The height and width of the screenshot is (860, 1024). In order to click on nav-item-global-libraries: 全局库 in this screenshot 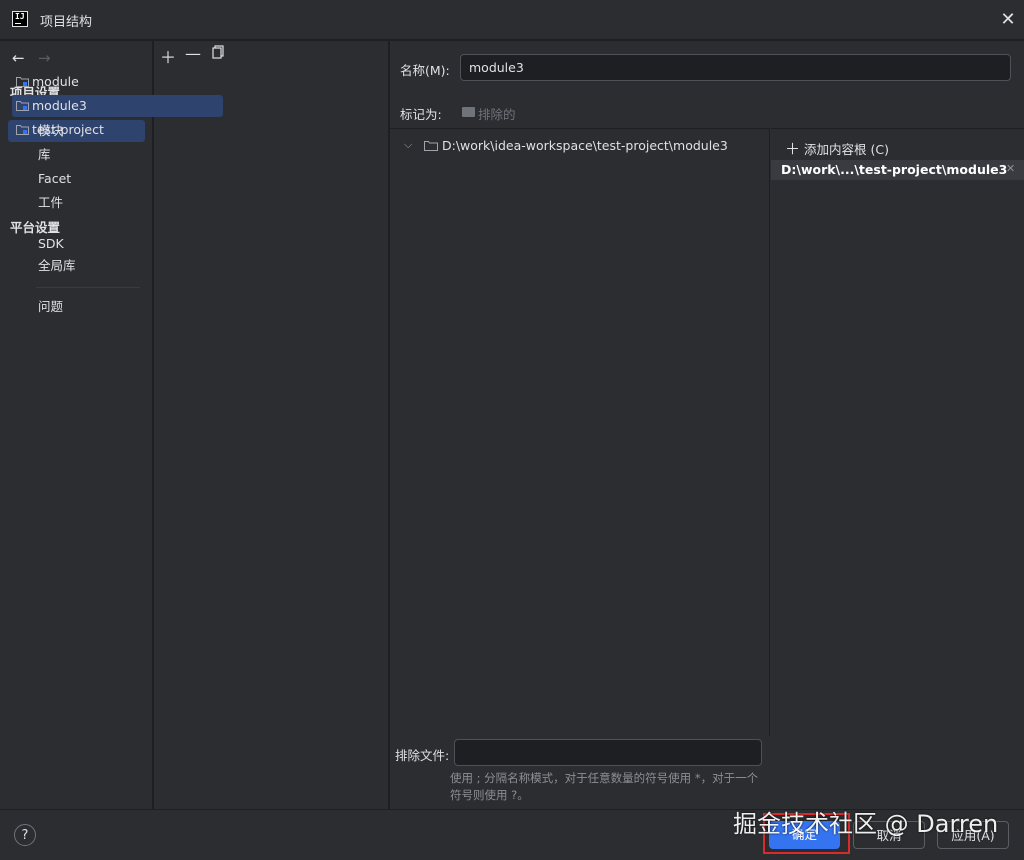, I will do `click(76, 266)`.